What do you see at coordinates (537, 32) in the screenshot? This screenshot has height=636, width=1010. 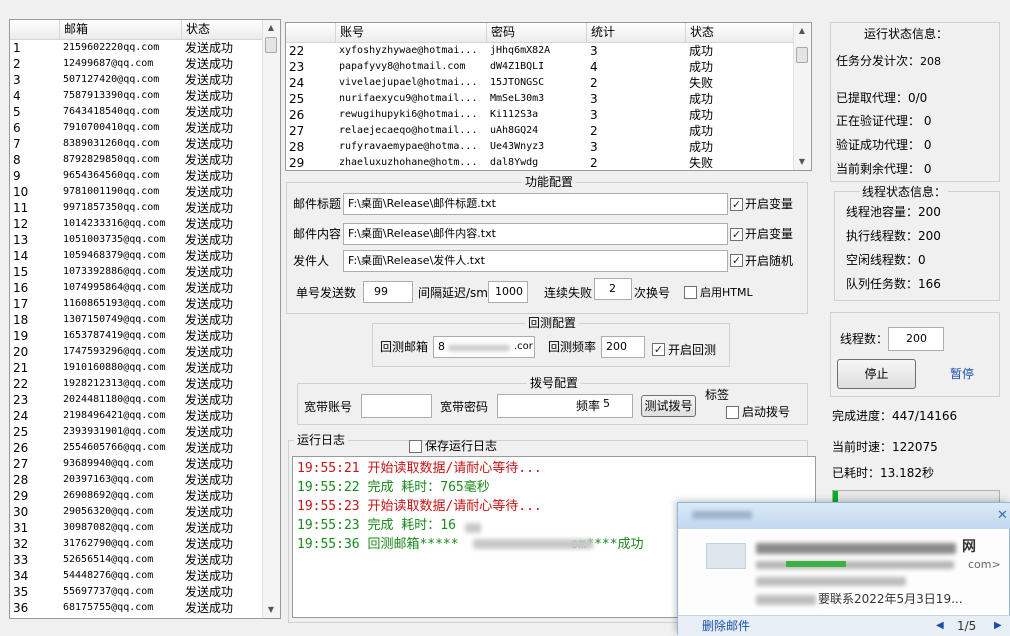 I see `col-password: 密码` at bounding box center [537, 32].